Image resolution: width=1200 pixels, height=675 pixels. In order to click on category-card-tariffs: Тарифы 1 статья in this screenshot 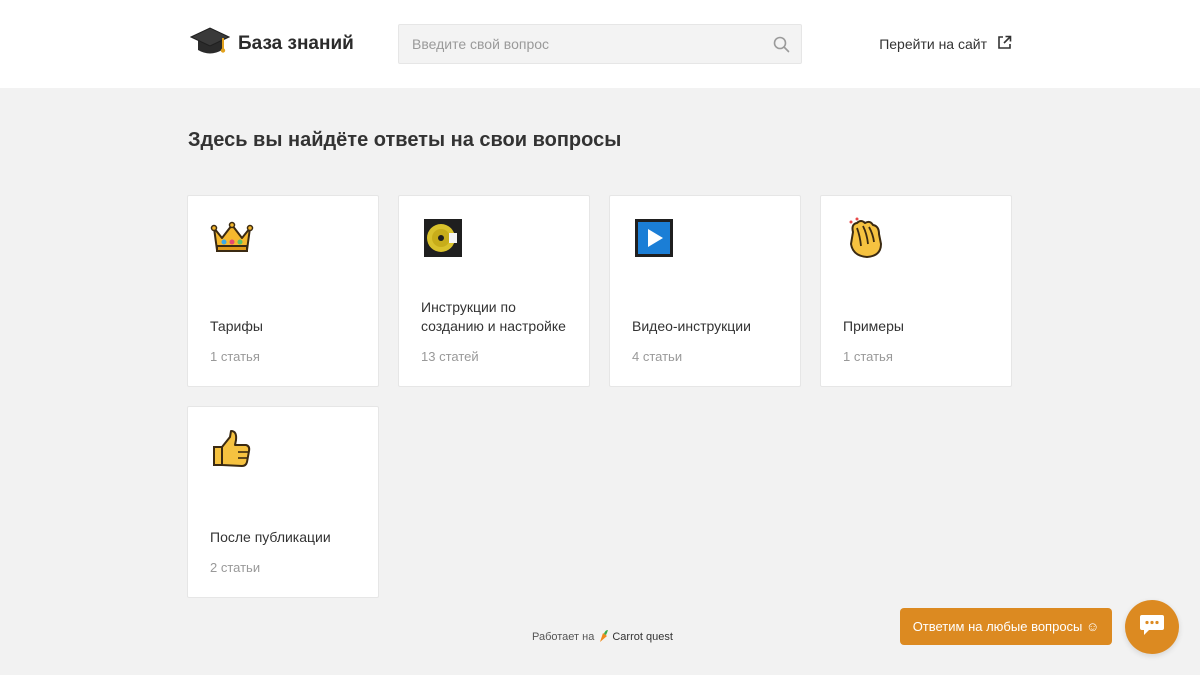, I will do `click(283, 291)`.